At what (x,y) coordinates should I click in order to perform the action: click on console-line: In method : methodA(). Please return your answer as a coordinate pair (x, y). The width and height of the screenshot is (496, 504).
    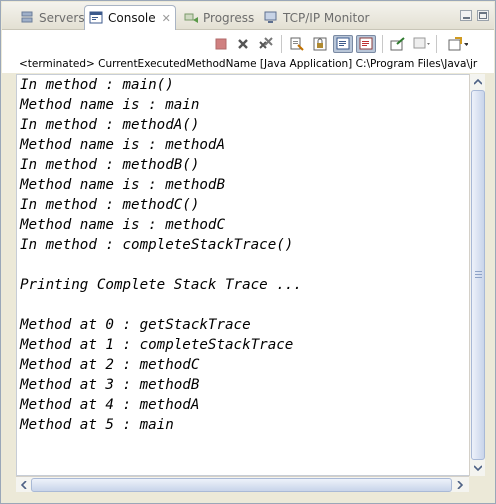
    Looking at the image, I should click on (110, 125).